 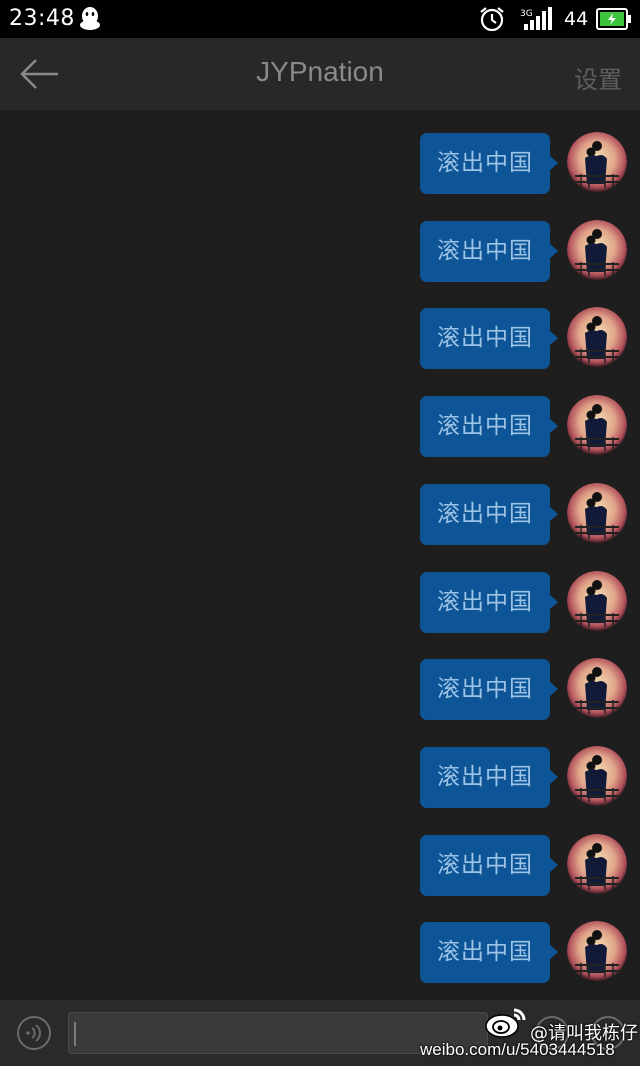 What do you see at coordinates (526, 14) in the screenshot?
I see `network-type-label: 3G` at bounding box center [526, 14].